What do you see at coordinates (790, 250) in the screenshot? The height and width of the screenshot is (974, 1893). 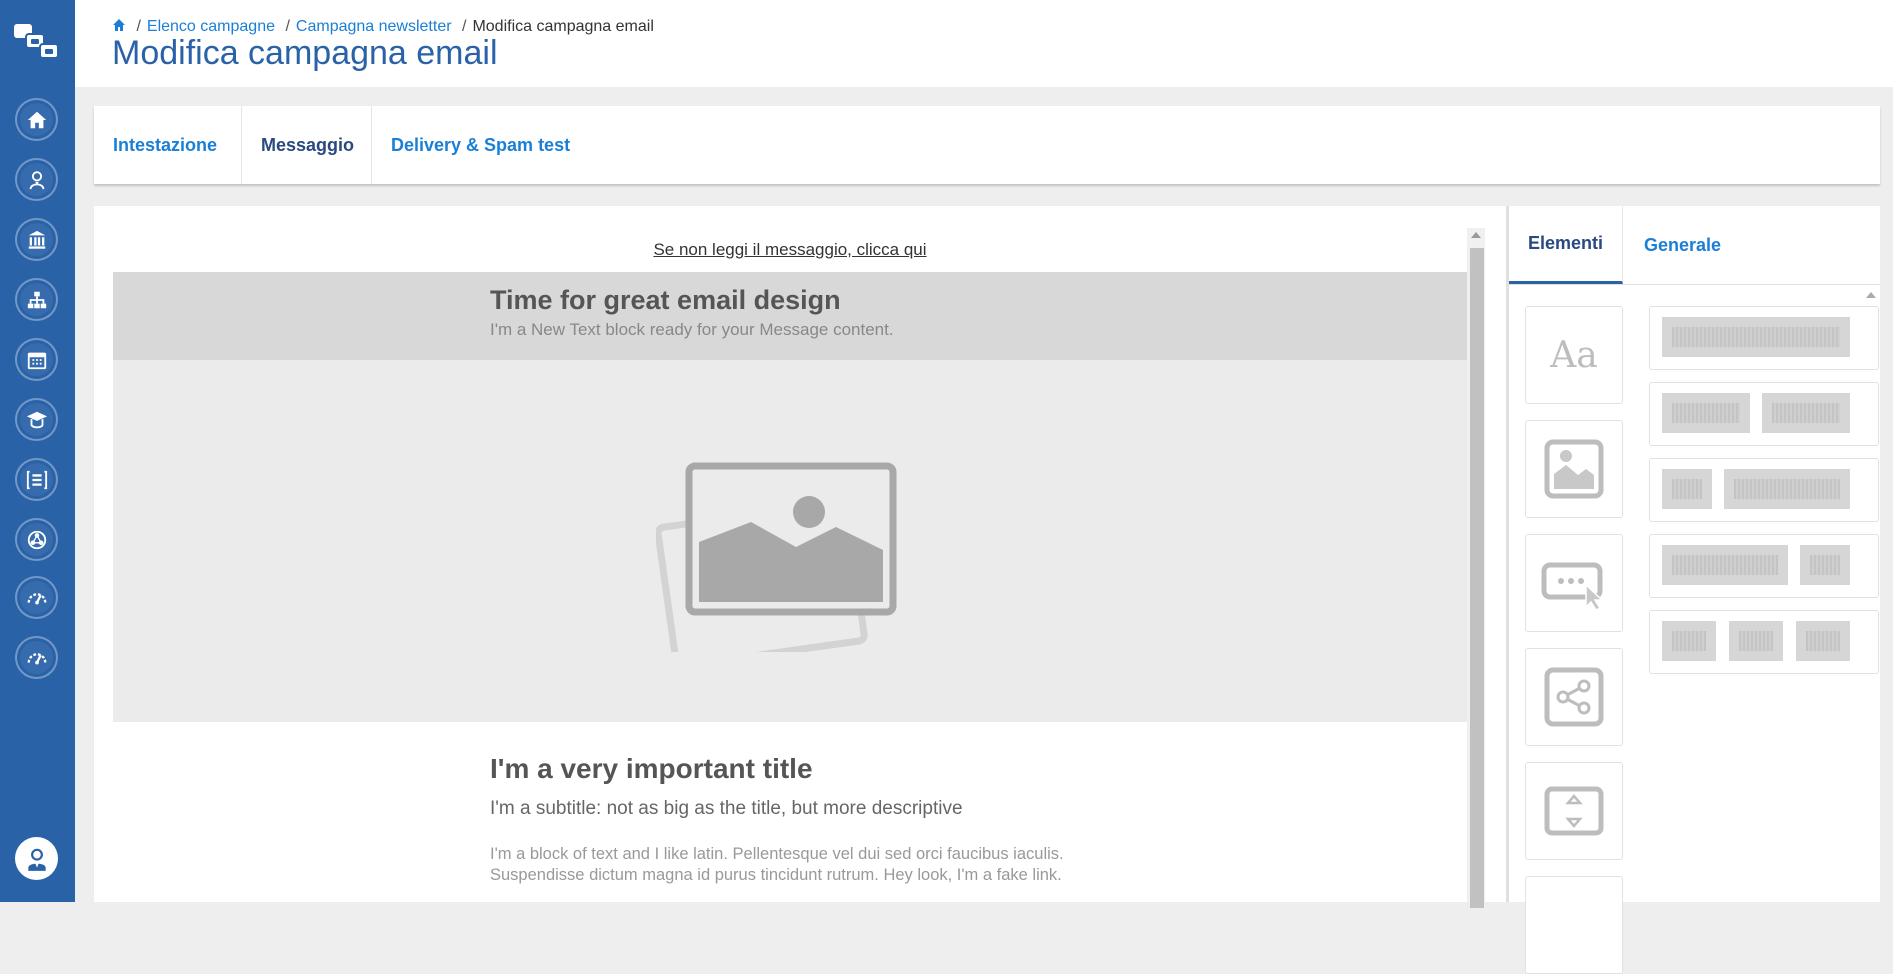 I see `view-online-link: Se non leggi il messaggio, clicca qui` at bounding box center [790, 250].